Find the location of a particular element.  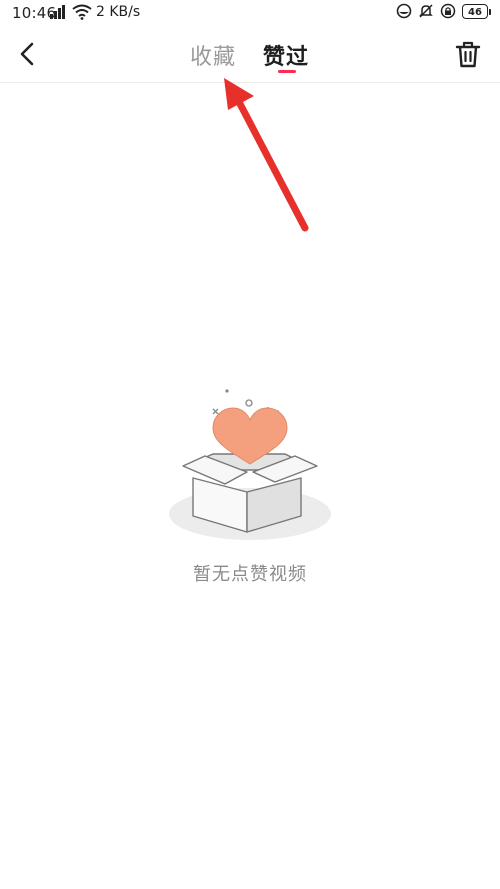

battery-level: 46 is located at coordinates (475, 12).